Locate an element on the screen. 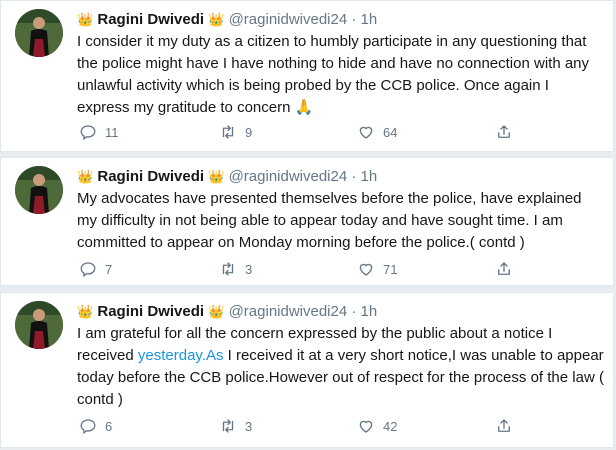 The height and width of the screenshot is (450, 616). reply-button: 6 is located at coordinates (95, 426).